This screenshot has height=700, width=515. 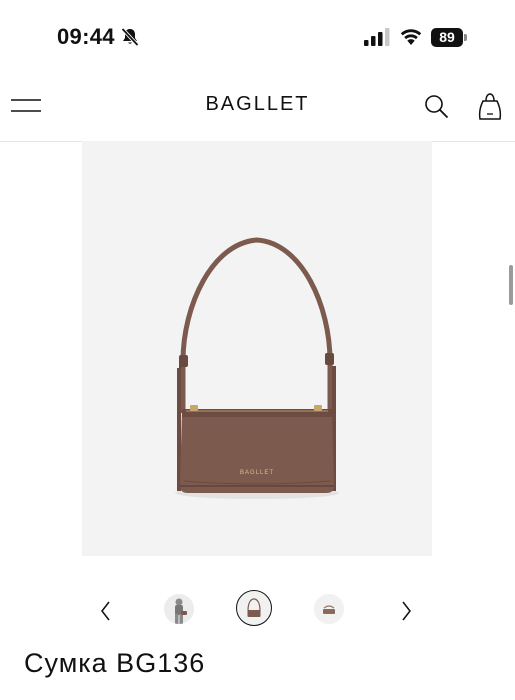 I want to click on site-header: BAGLLET, so click(x=257, y=106).